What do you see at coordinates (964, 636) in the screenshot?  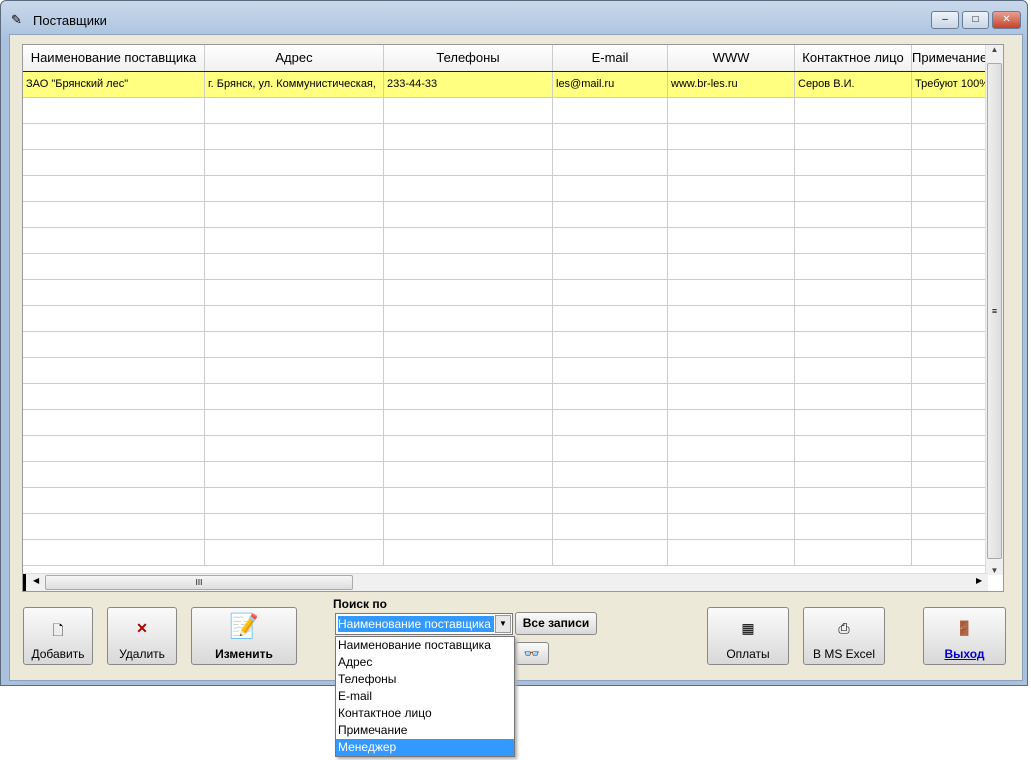 I see `exit-button: 🚪 Выход` at bounding box center [964, 636].